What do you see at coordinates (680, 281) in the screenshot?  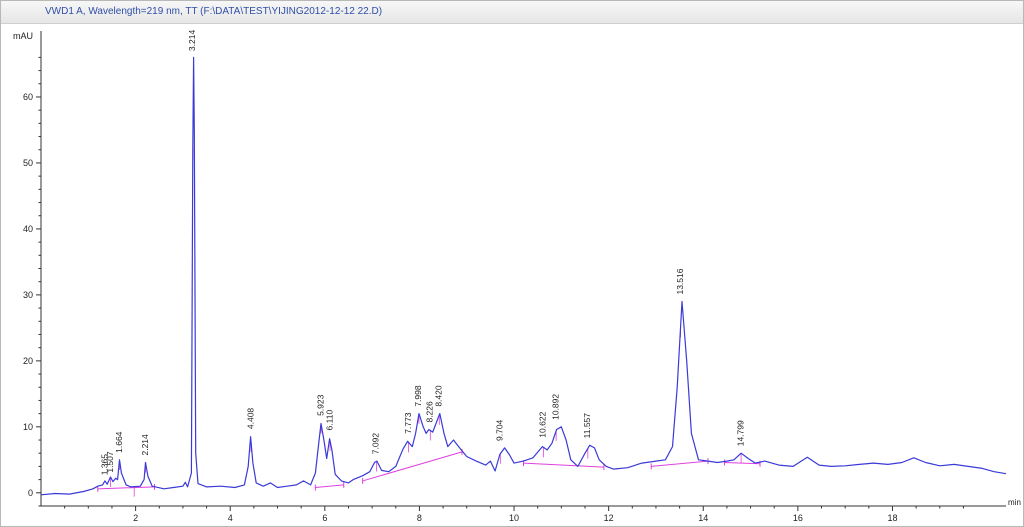 I see `peak-label: 13.516` at bounding box center [680, 281].